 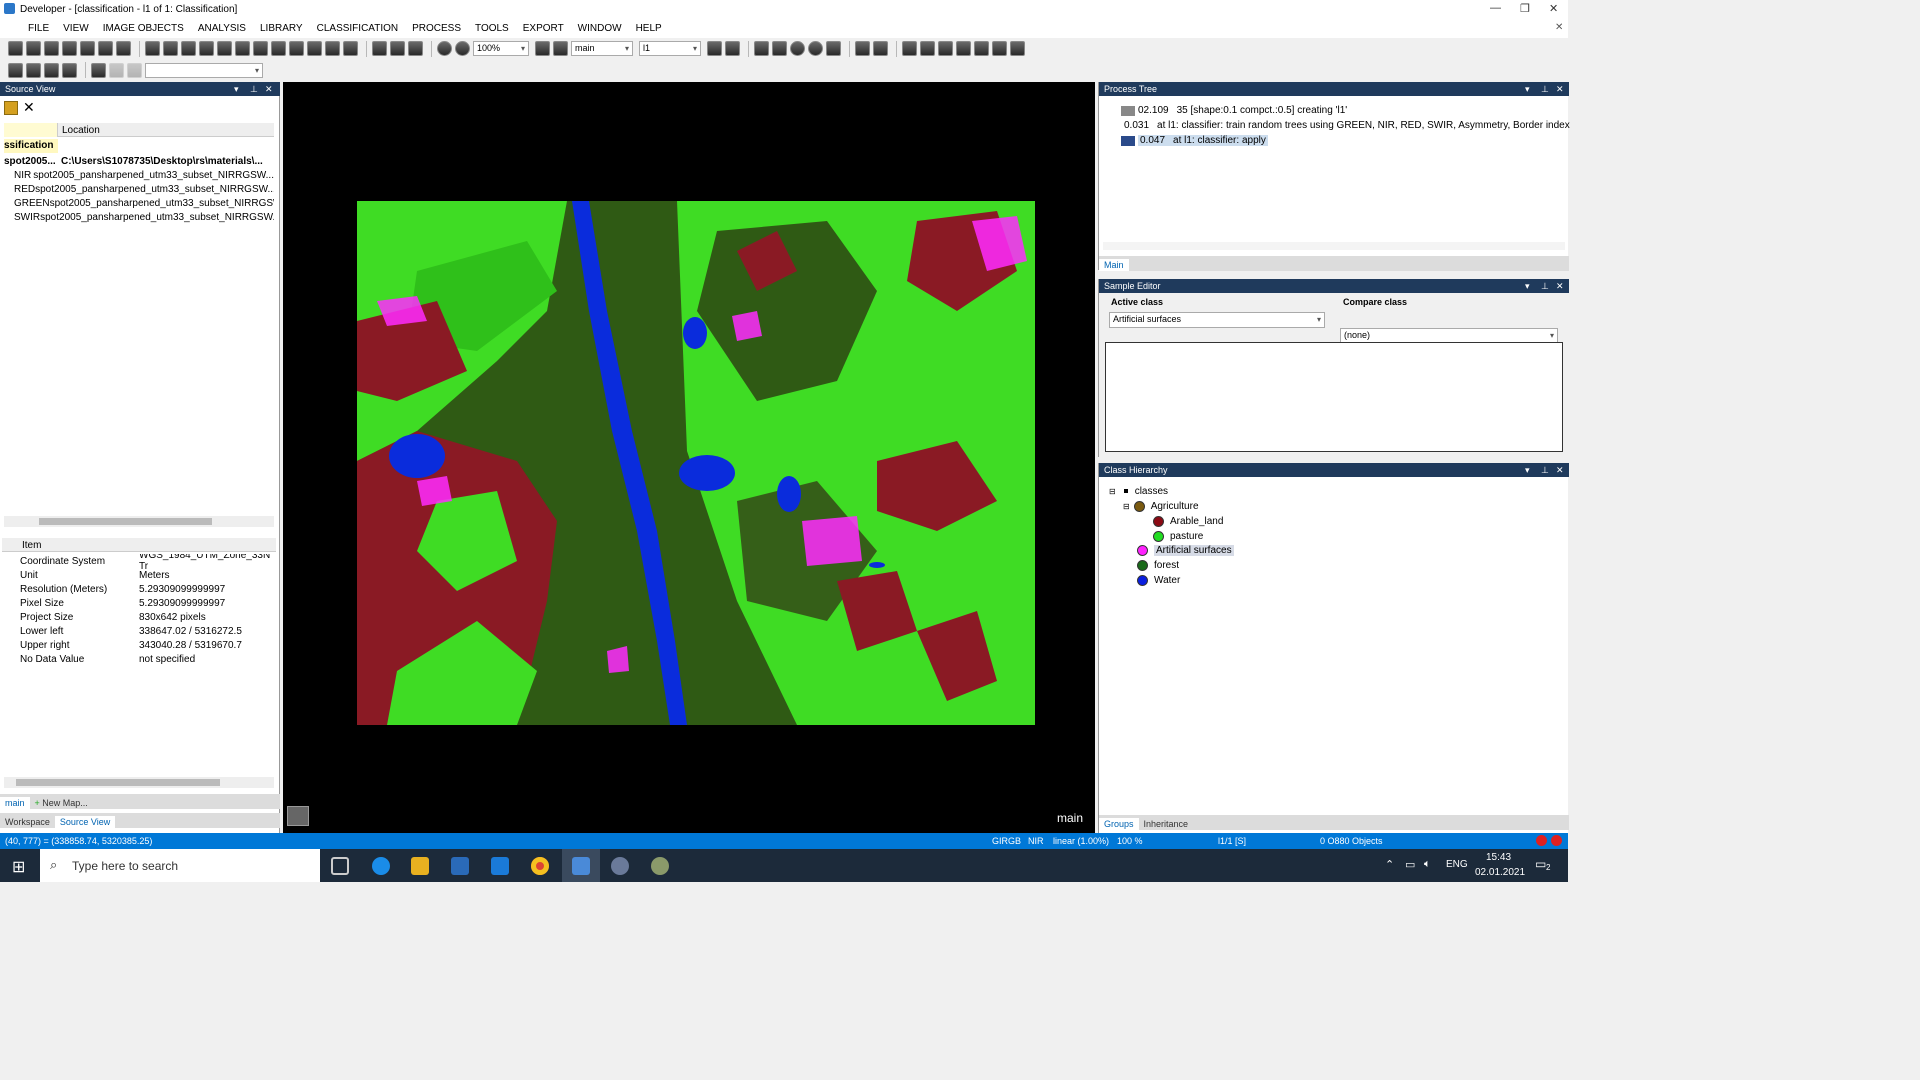 What do you see at coordinates (500, 866) in the screenshot?
I see `mail-icon` at bounding box center [500, 866].